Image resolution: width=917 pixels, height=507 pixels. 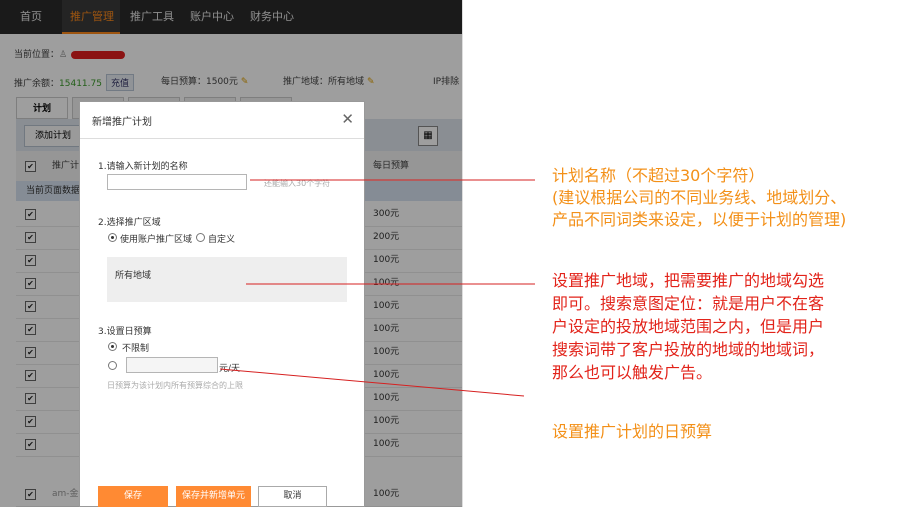 What do you see at coordinates (133, 276) in the screenshot?
I see `region-display-text: 所有地域` at bounding box center [133, 276].